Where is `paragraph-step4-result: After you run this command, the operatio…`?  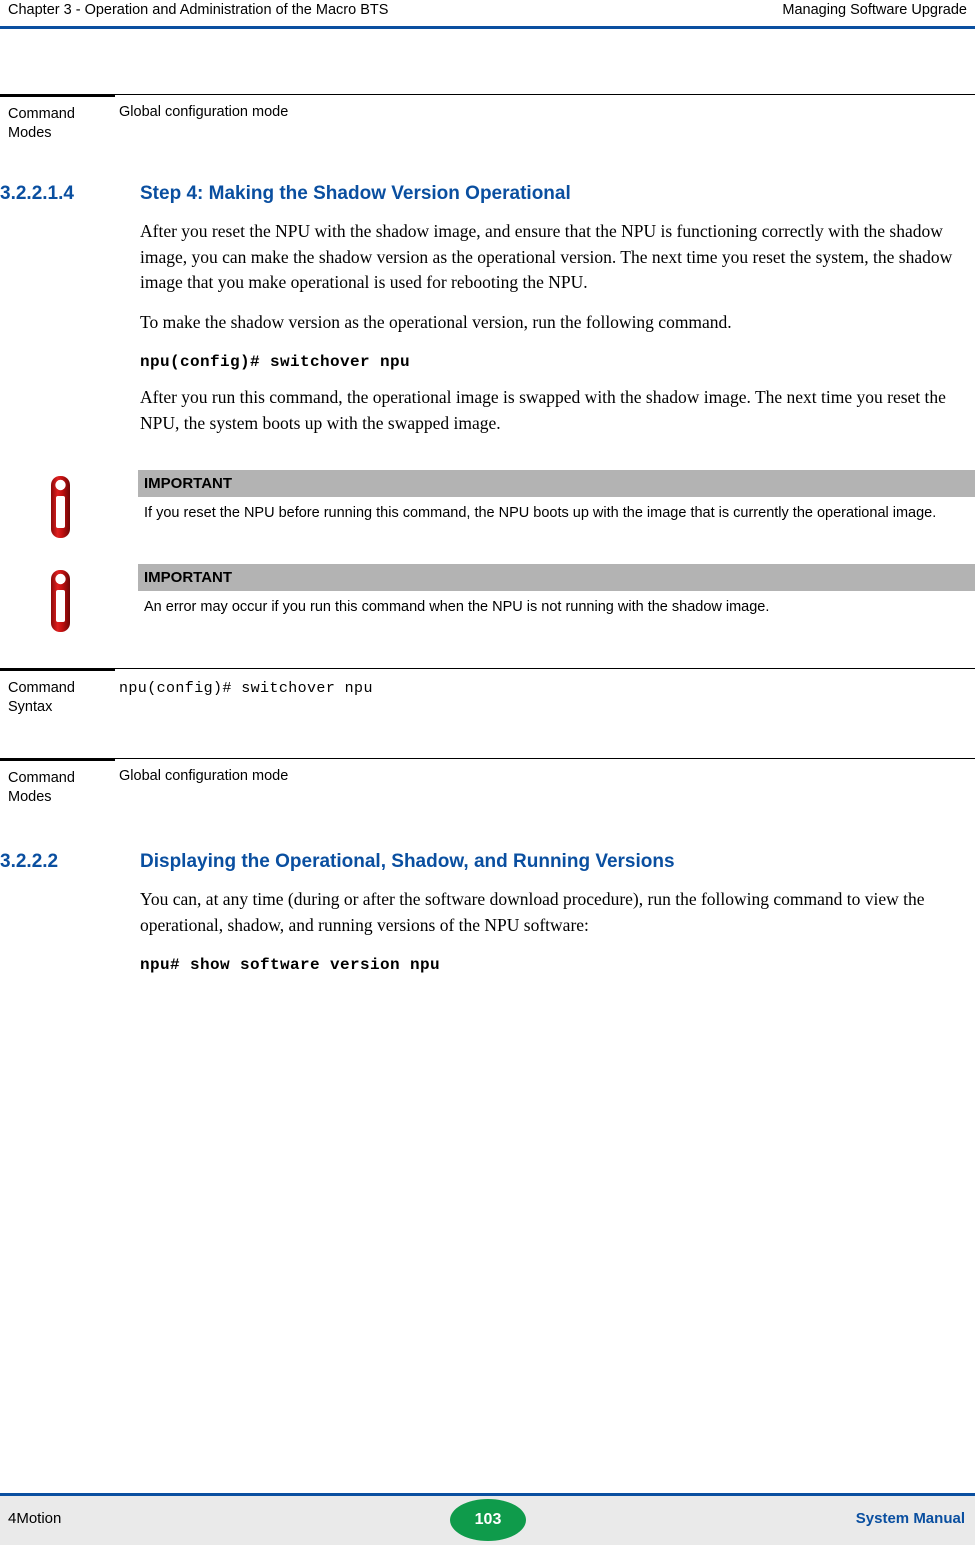 paragraph-step4-result: After you run this command, the operatio… is located at coordinates (543, 410).